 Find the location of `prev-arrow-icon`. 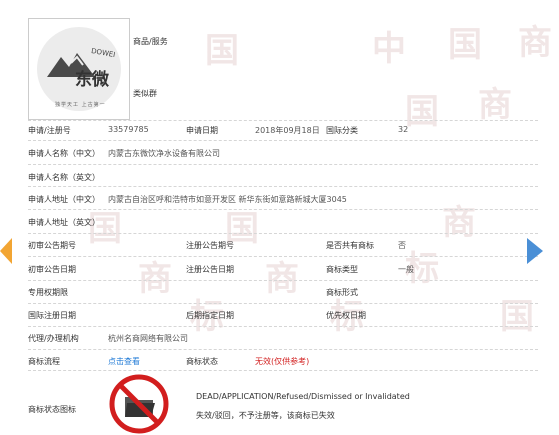

prev-arrow-icon is located at coordinates (6, 251).